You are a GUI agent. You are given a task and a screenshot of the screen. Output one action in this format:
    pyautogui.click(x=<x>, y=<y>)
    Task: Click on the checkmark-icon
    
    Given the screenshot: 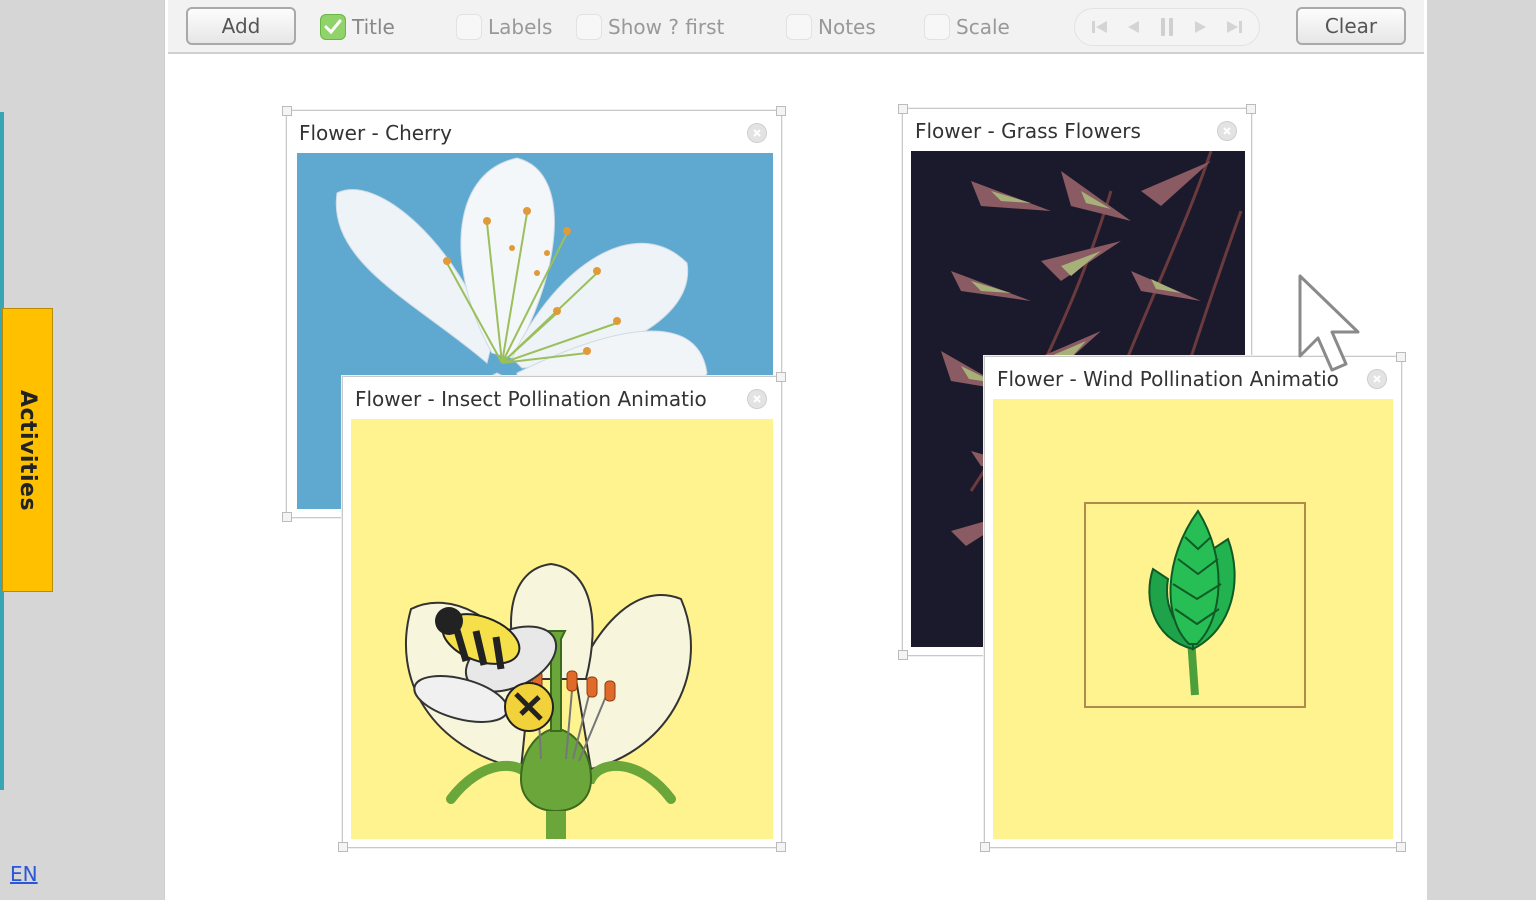 What is the action you would take?
    pyautogui.click(x=333, y=27)
    